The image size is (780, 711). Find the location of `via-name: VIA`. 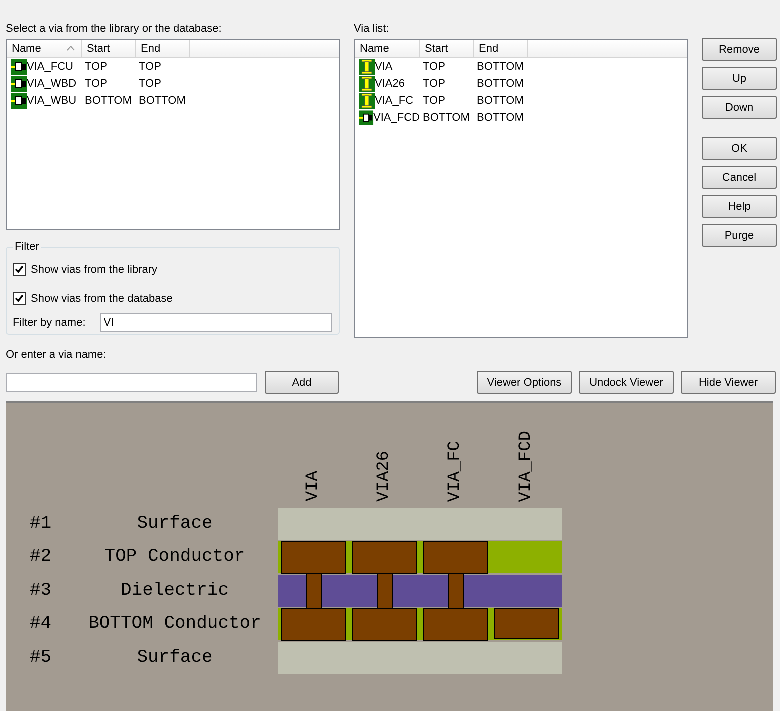

via-name: VIA is located at coordinates (384, 66).